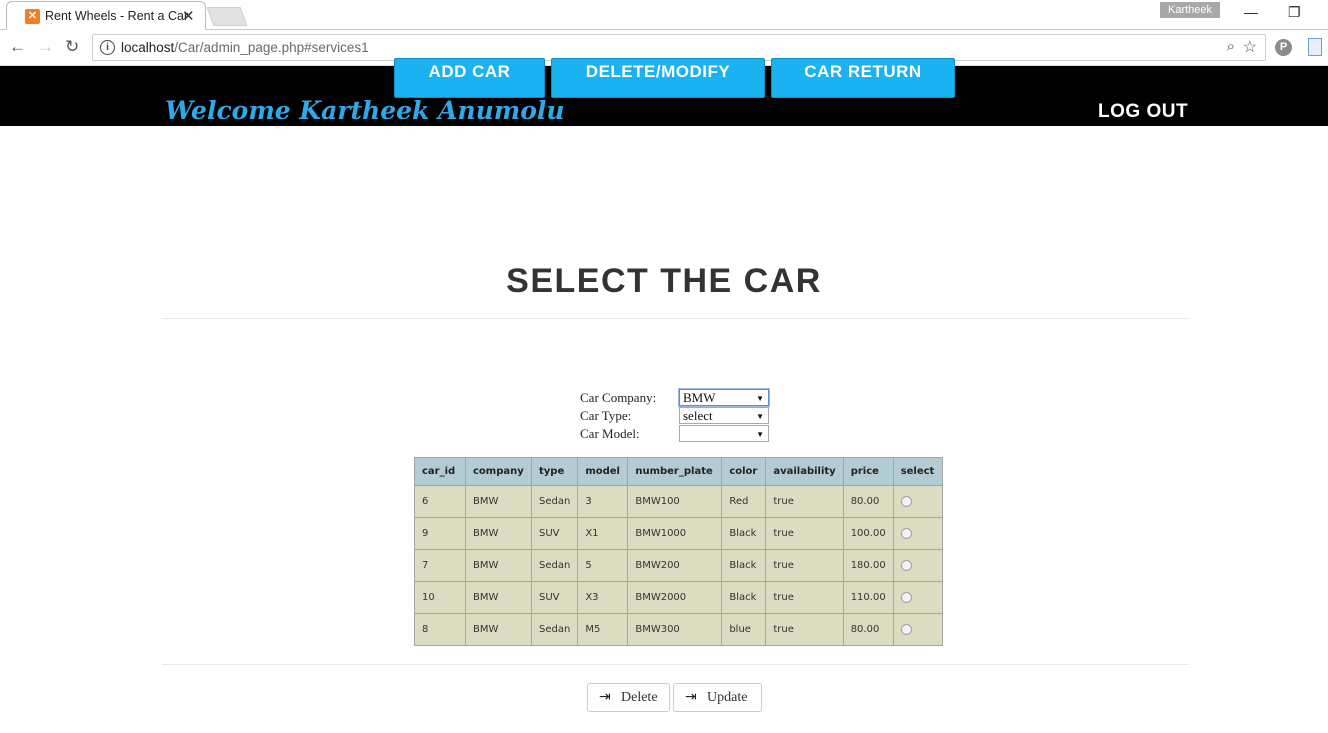  I want to click on bookmark-star-icon: ☆, so click(1250, 47).